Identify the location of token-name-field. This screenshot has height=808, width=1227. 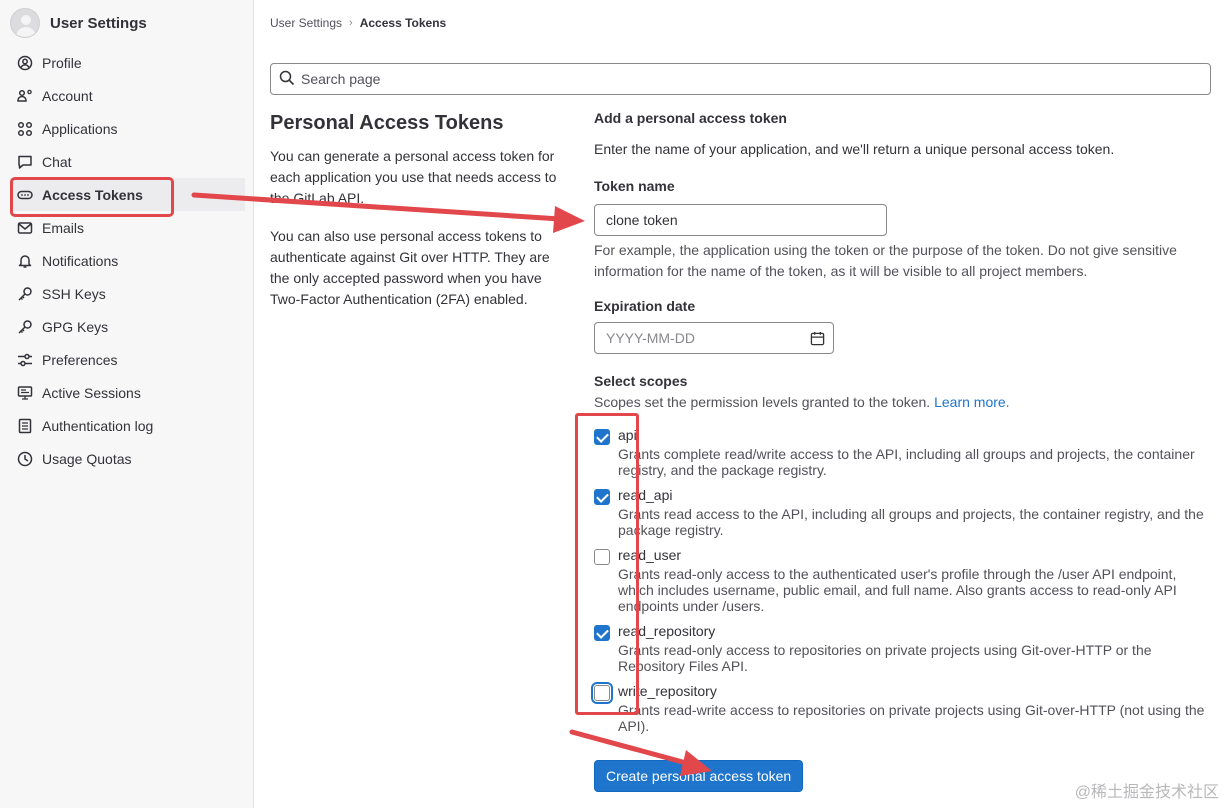
(740, 220).